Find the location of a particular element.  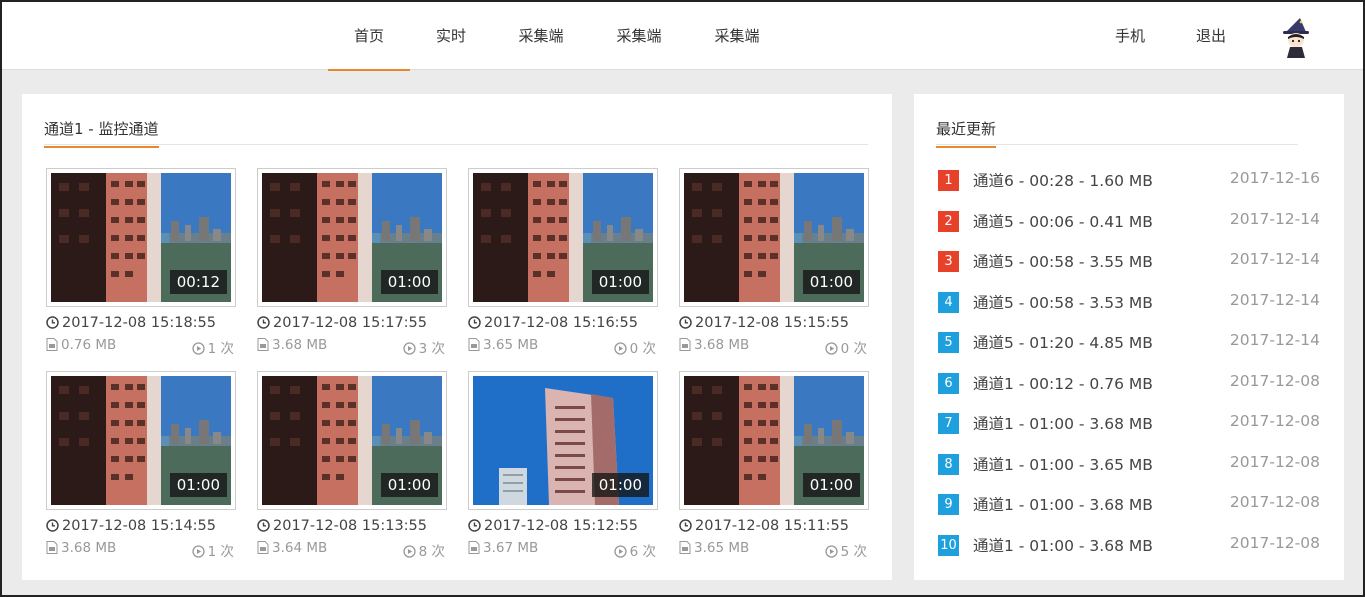

nav-item-realtime: 实时 is located at coordinates (451, 36).